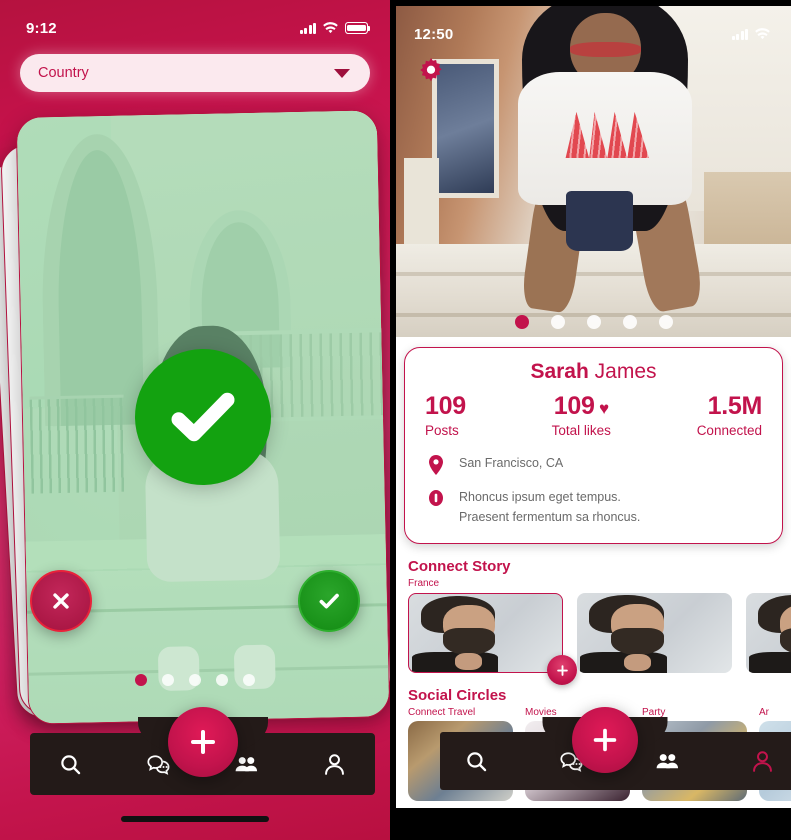 The image size is (791, 840). What do you see at coordinates (195, 23) in the screenshot?
I see `left-status-bar: 9:12` at bounding box center [195, 23].